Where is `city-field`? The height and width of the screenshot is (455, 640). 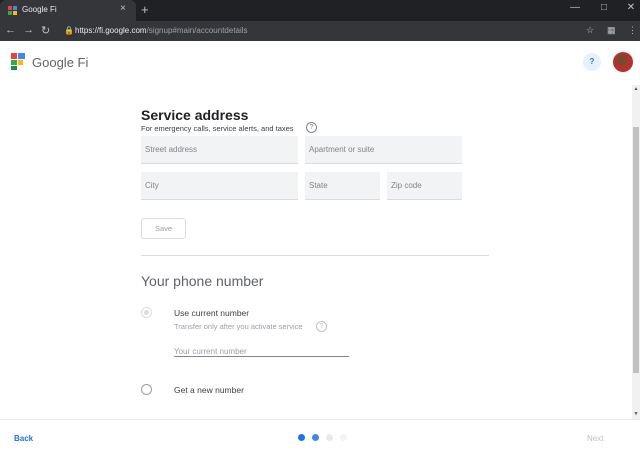
city-field is located at coordinates (219, 186).